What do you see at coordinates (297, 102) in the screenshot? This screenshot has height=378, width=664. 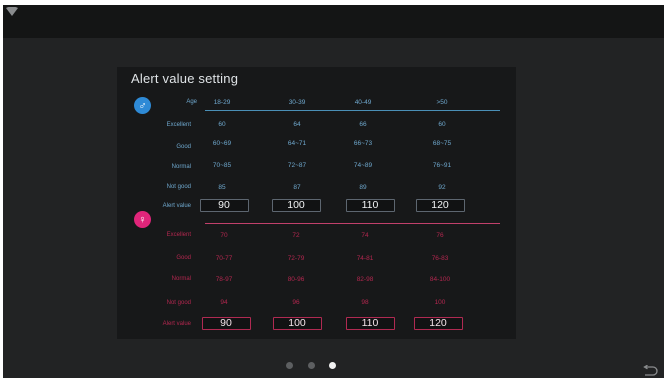 I see `age-column-header: 30-39` at bounding box center [297, 102].